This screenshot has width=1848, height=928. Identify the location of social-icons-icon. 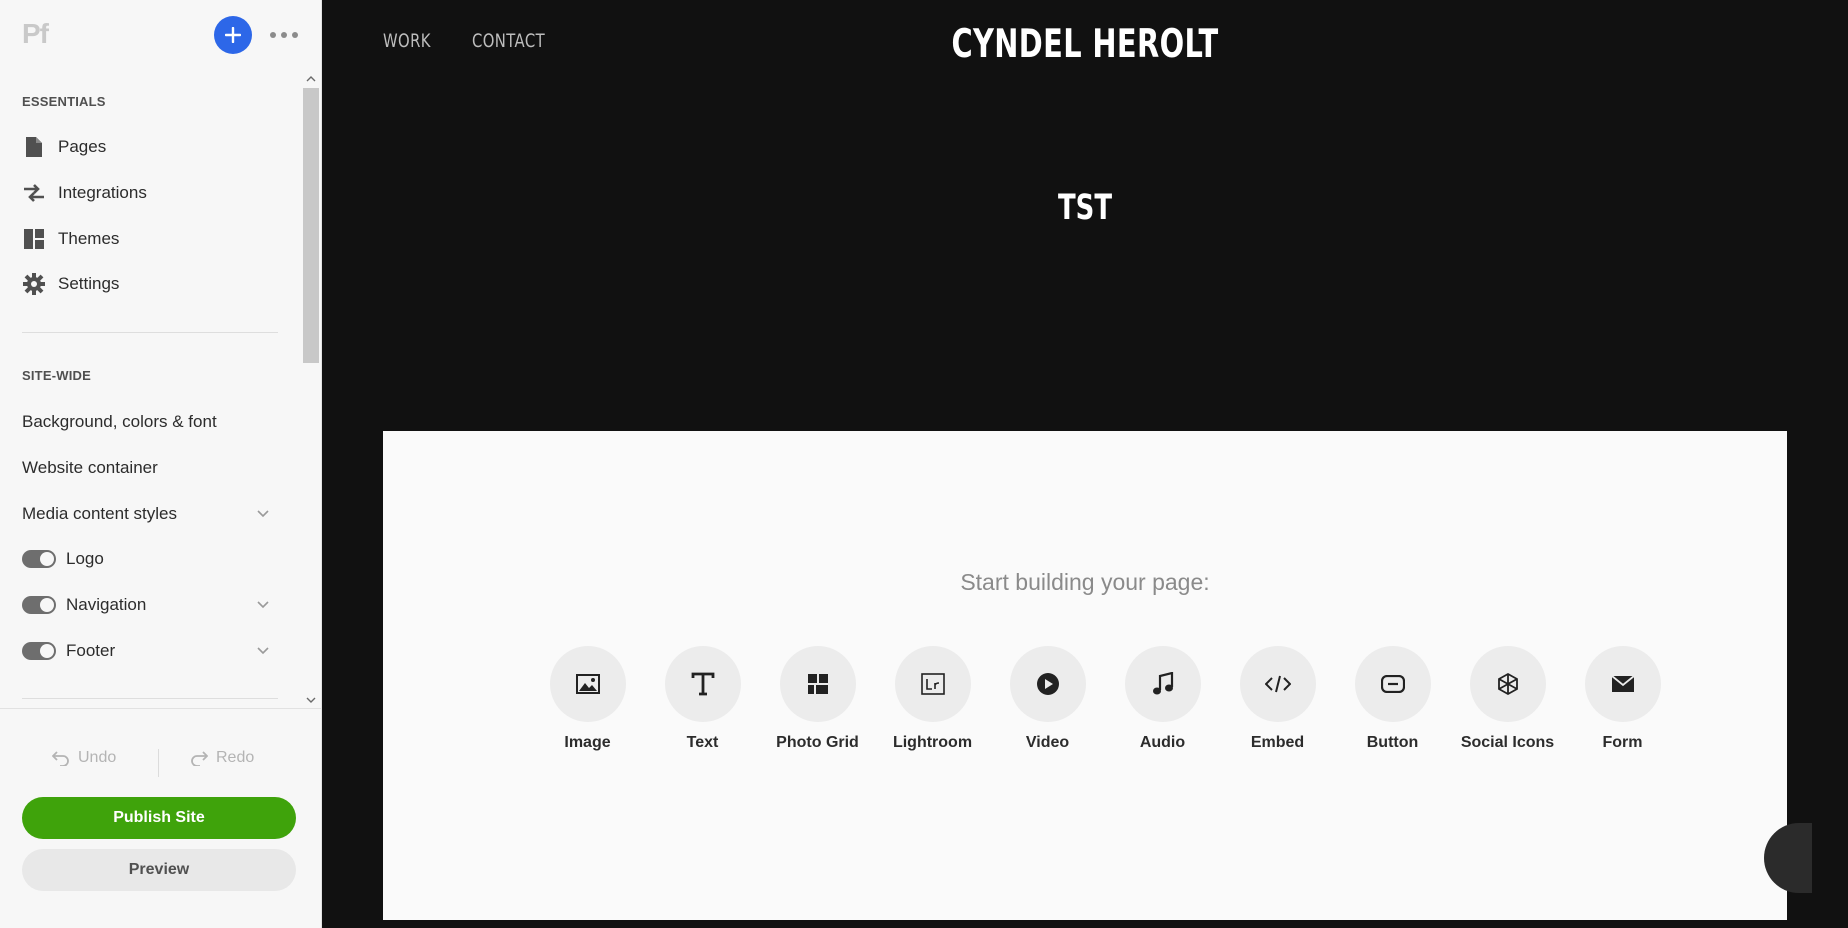
(1507, 684).